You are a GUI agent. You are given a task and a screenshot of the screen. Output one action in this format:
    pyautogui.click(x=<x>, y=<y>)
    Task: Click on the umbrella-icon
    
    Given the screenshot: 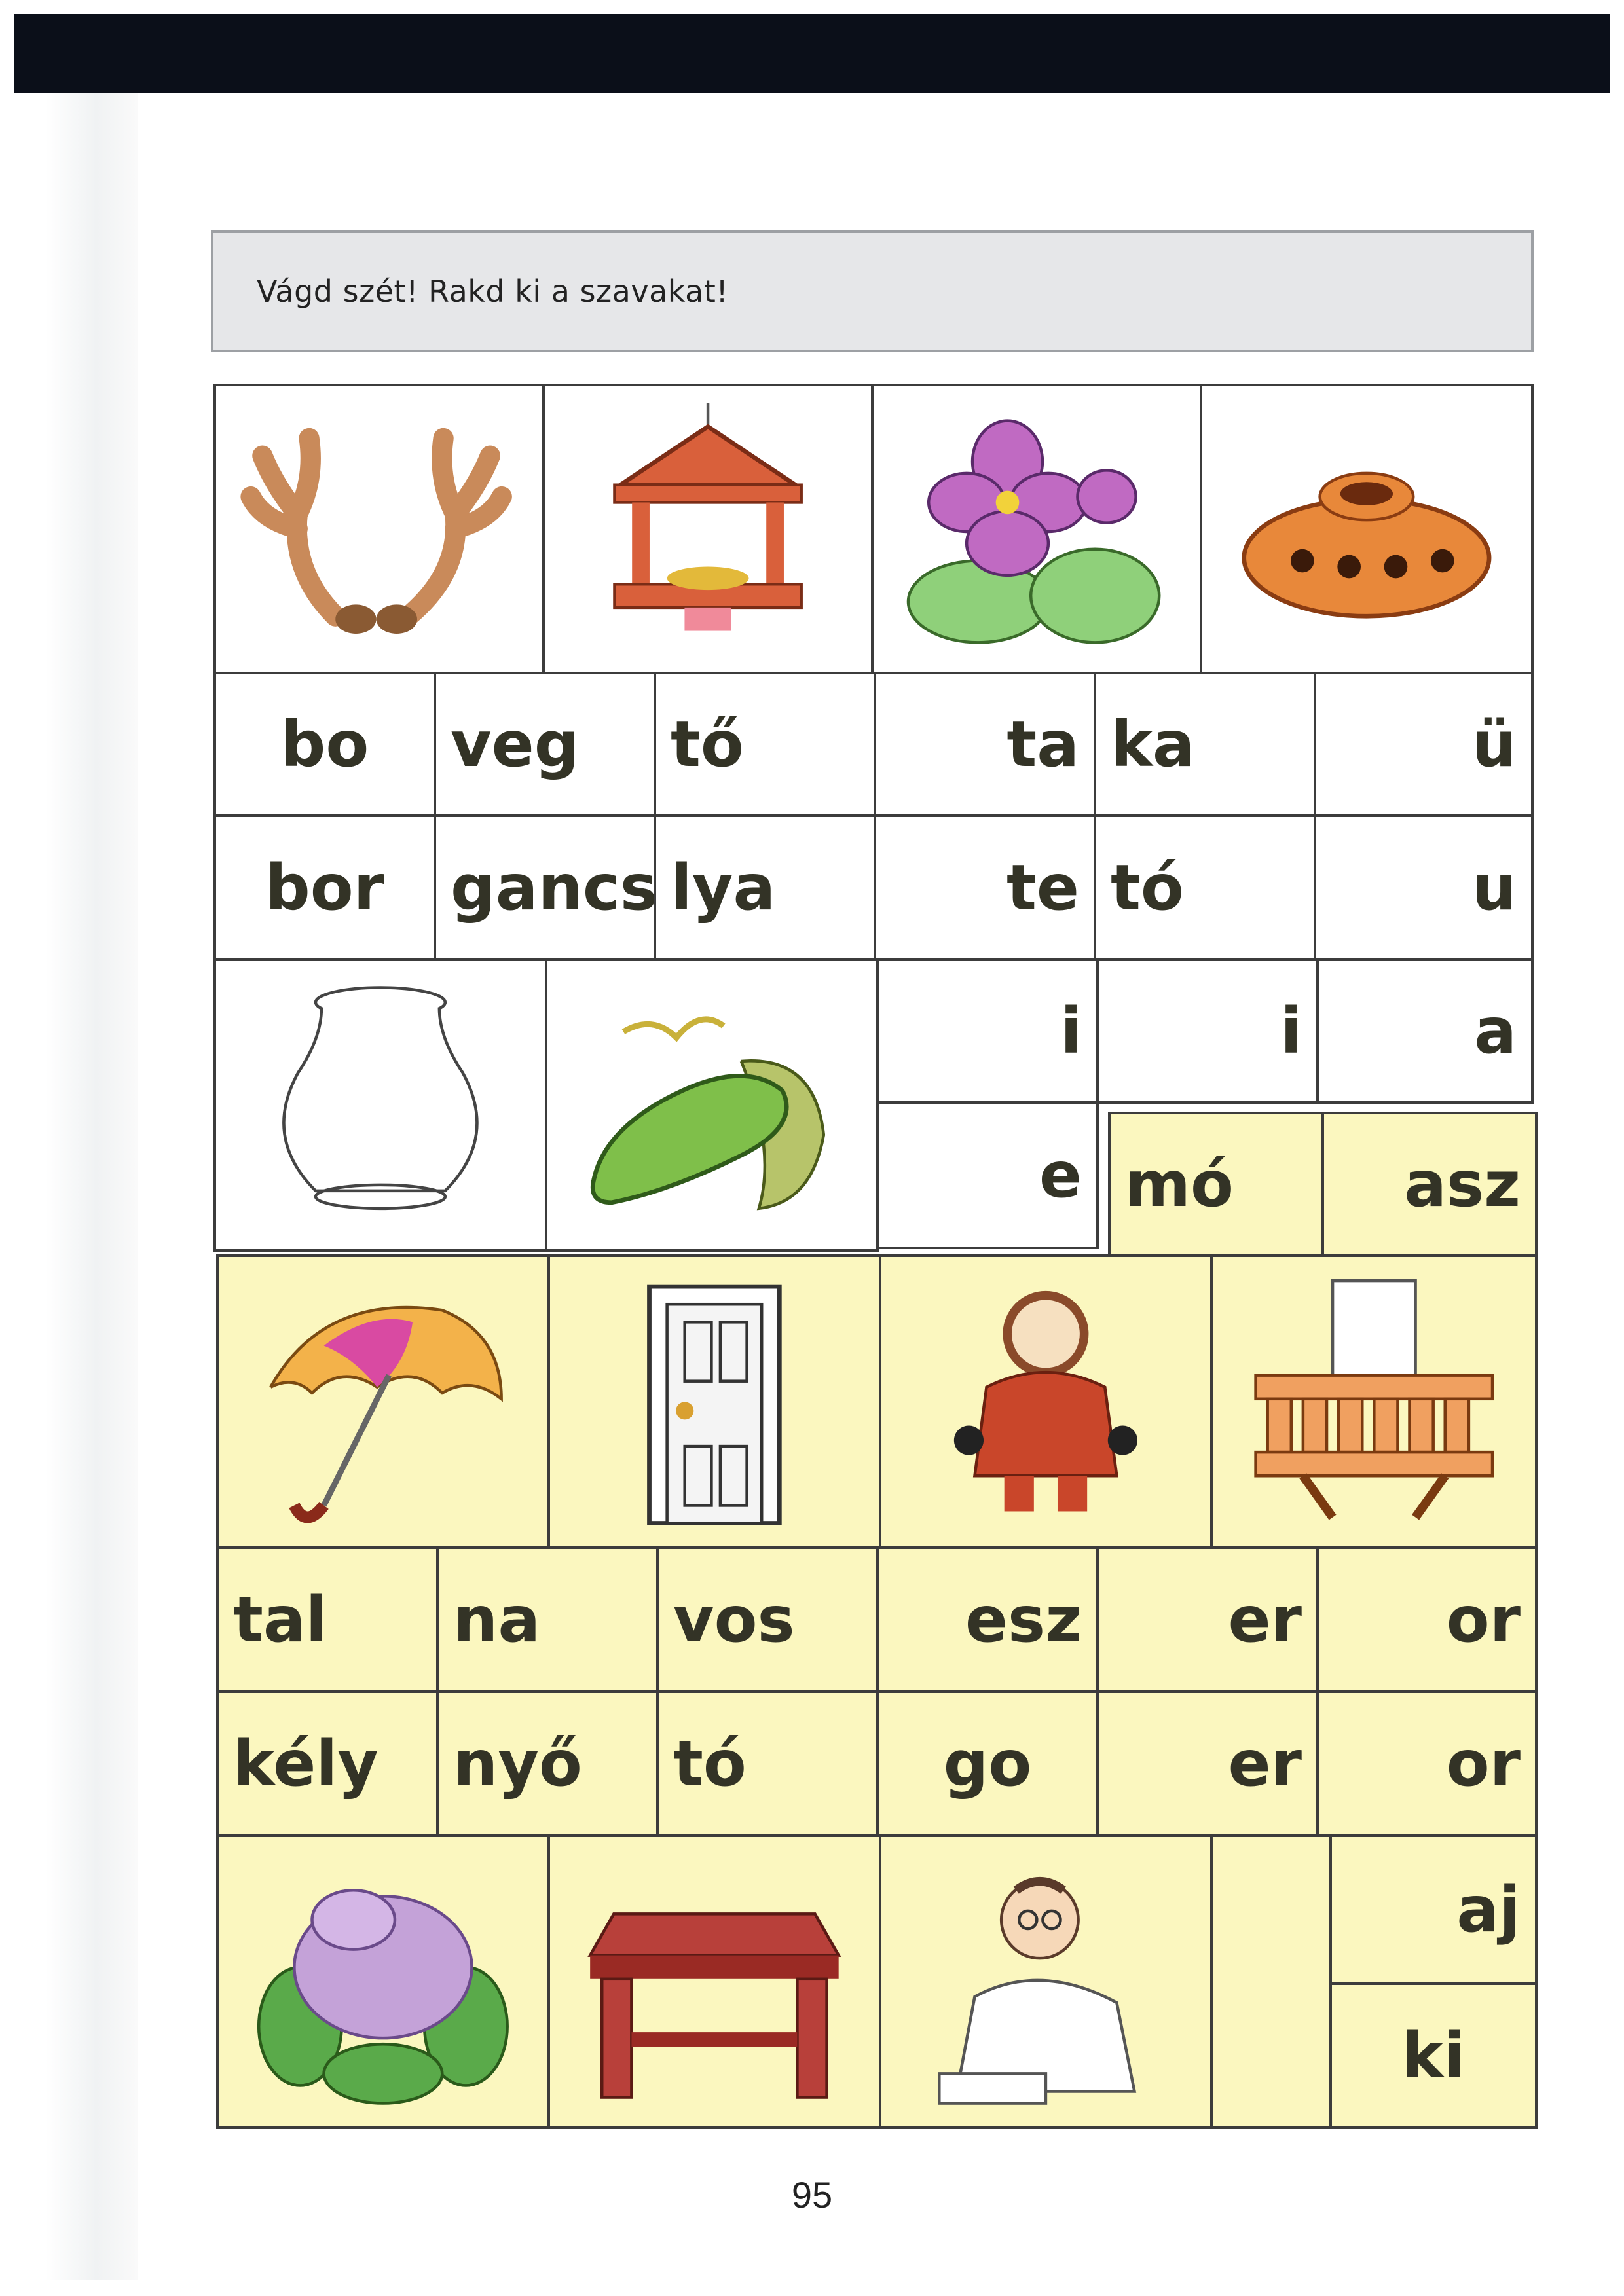 What is the action you would take?
    pyautogui.click(x=386, y=1414)
    